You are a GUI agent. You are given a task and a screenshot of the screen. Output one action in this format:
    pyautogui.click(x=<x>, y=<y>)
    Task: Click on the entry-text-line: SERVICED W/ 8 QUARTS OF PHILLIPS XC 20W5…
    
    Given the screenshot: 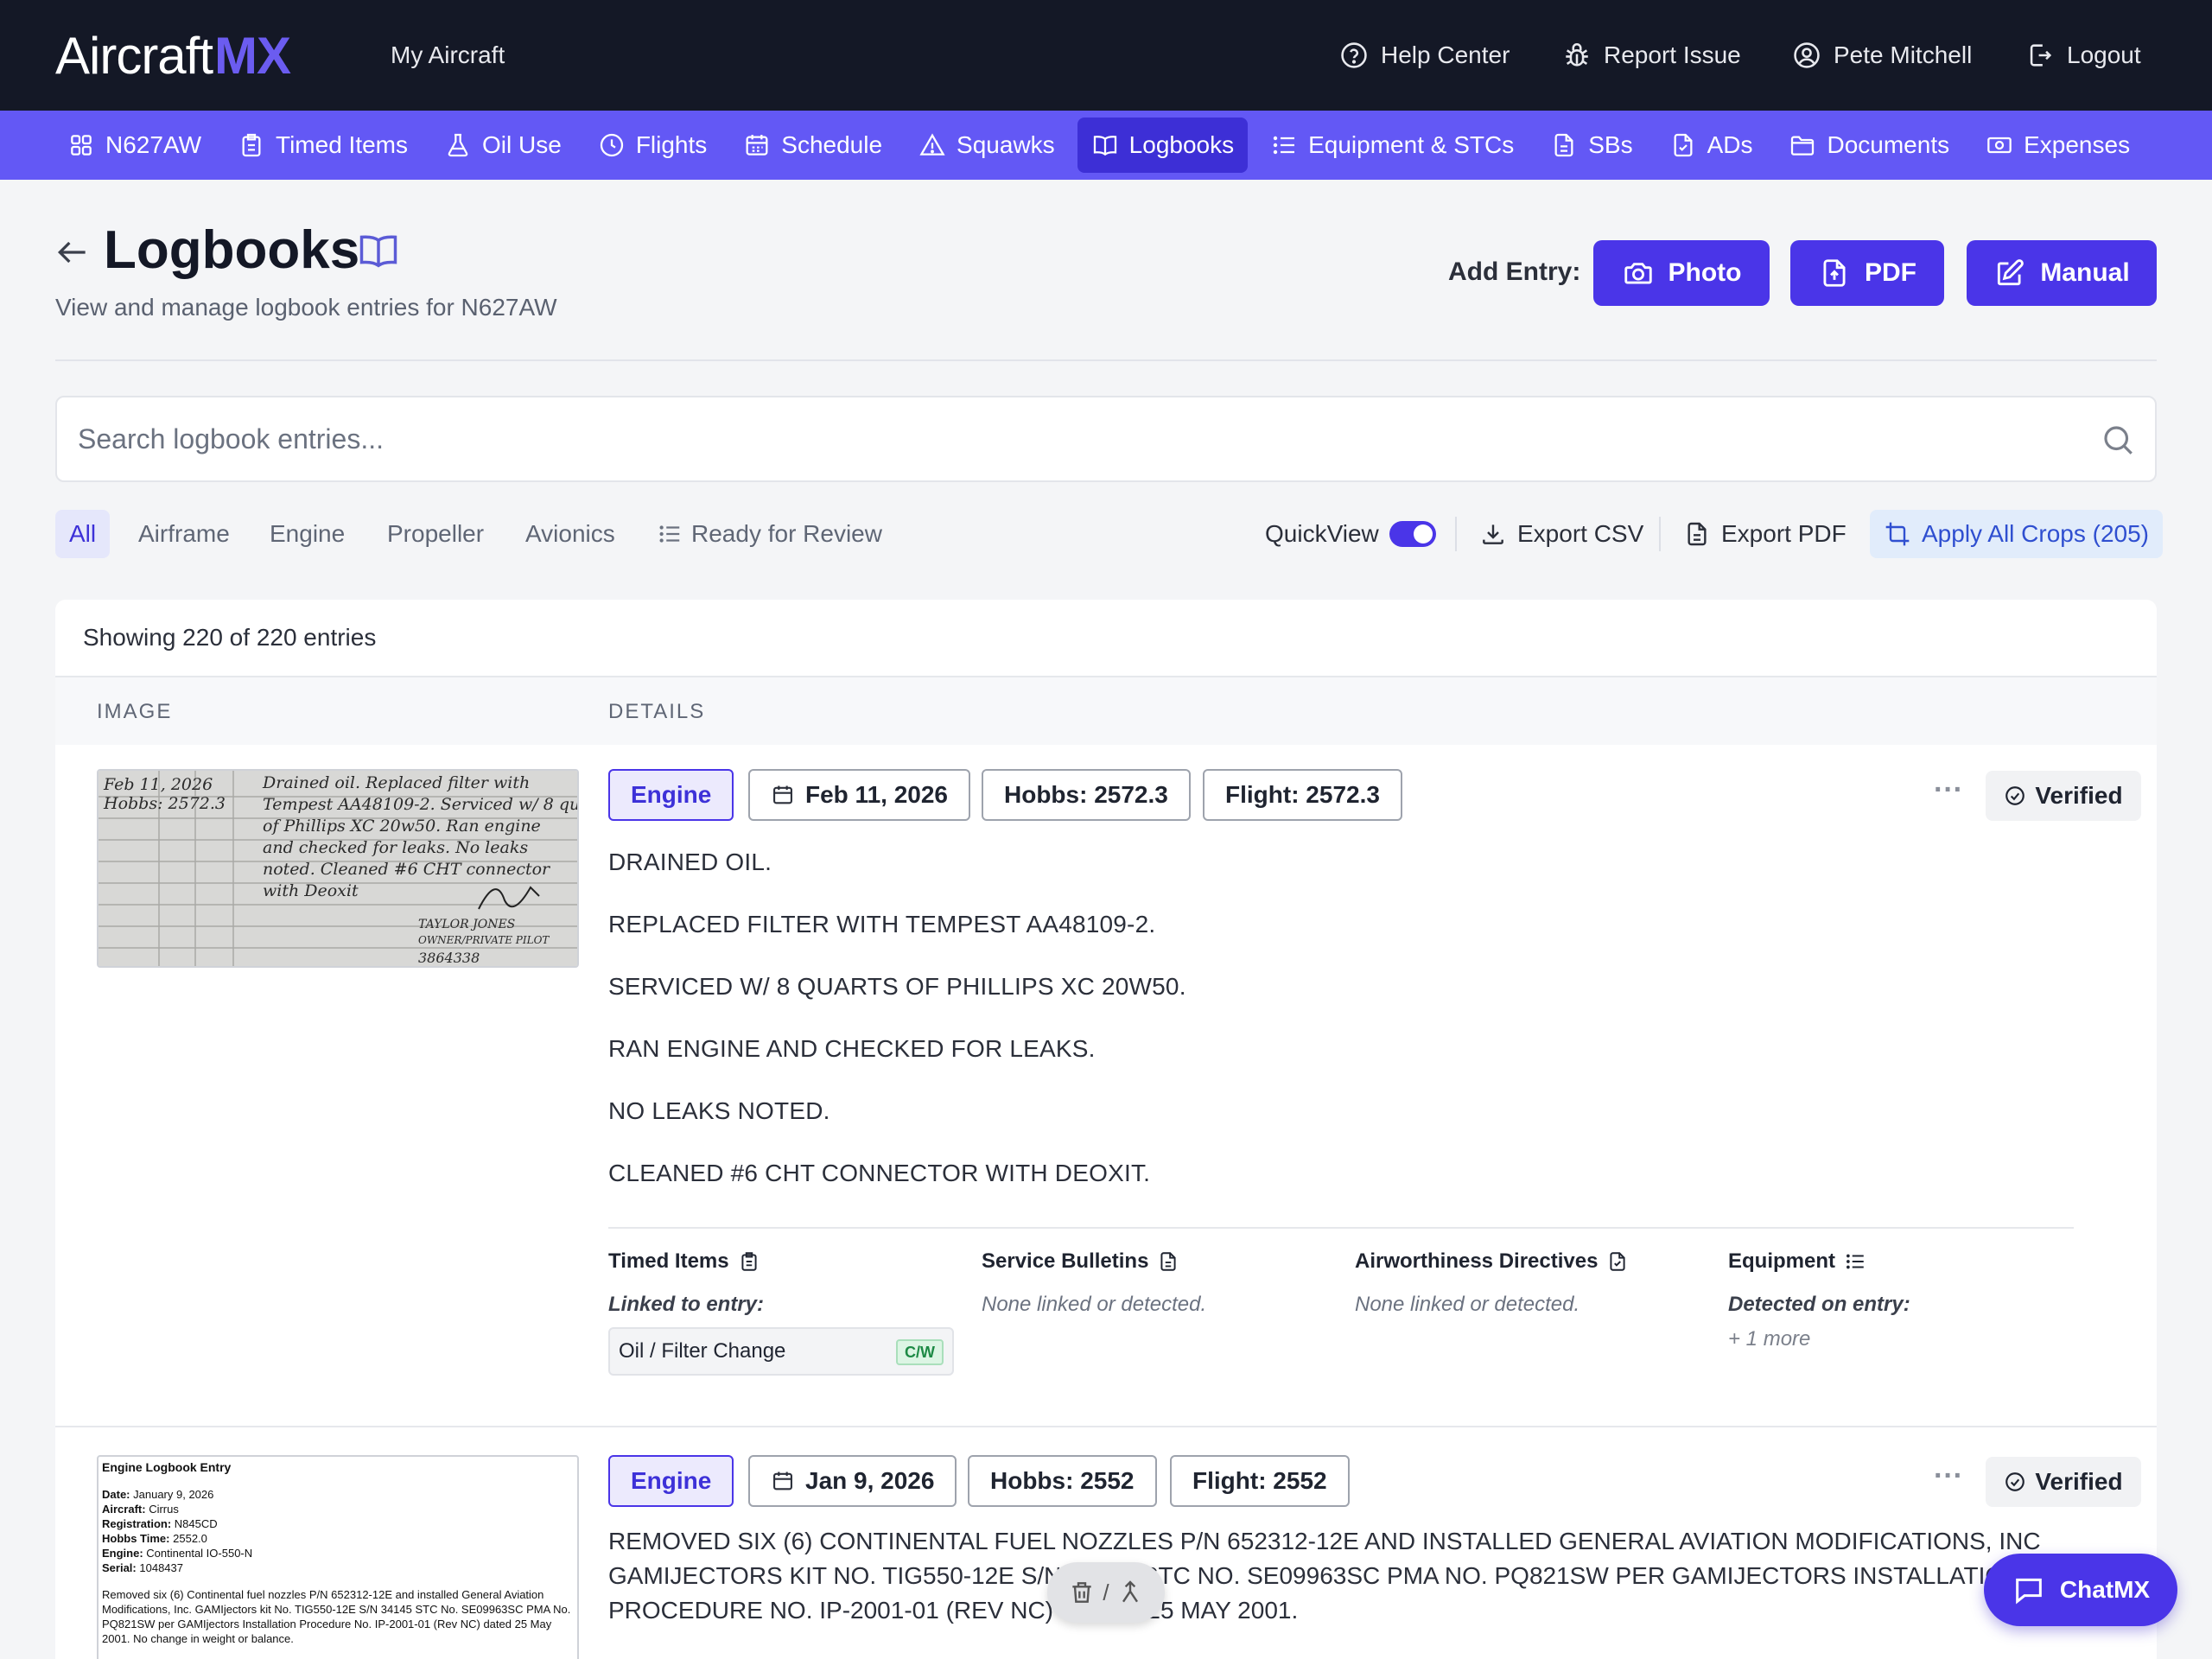 What is the action you would take?
    pyautogui.click(x=897, y=986)
    